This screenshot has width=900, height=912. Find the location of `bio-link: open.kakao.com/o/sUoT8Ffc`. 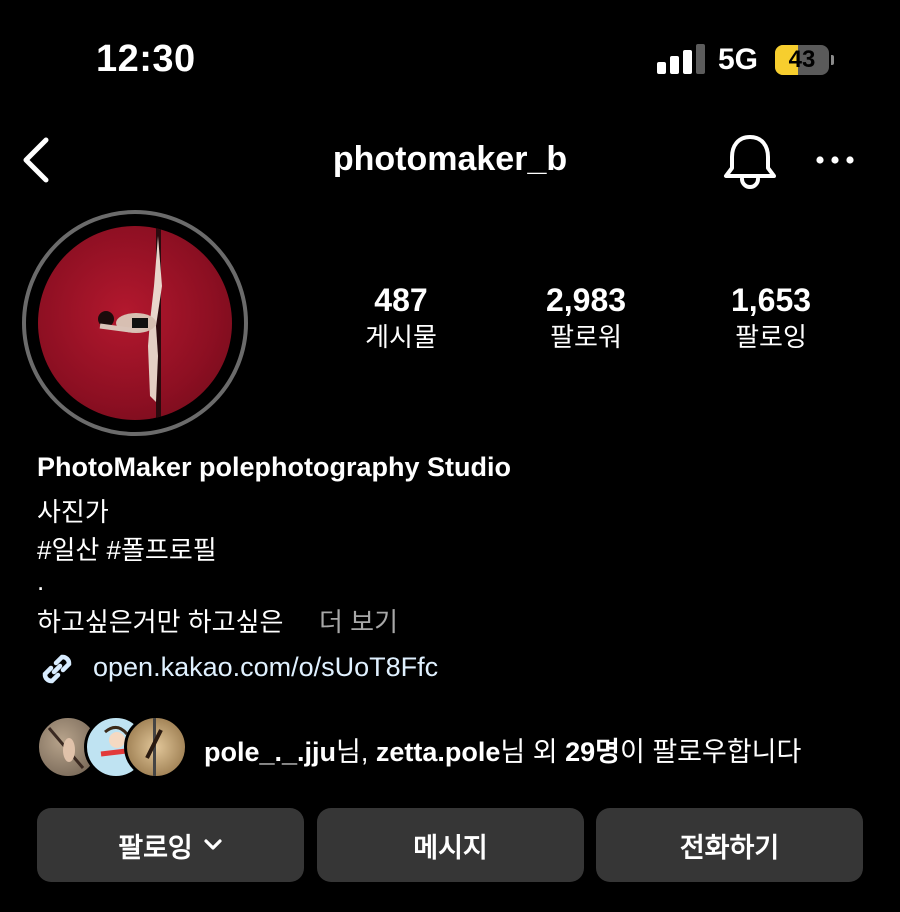

bio-link: open.kakao.com/o/sUoT8Ffc is located at coordinates (265, 667).